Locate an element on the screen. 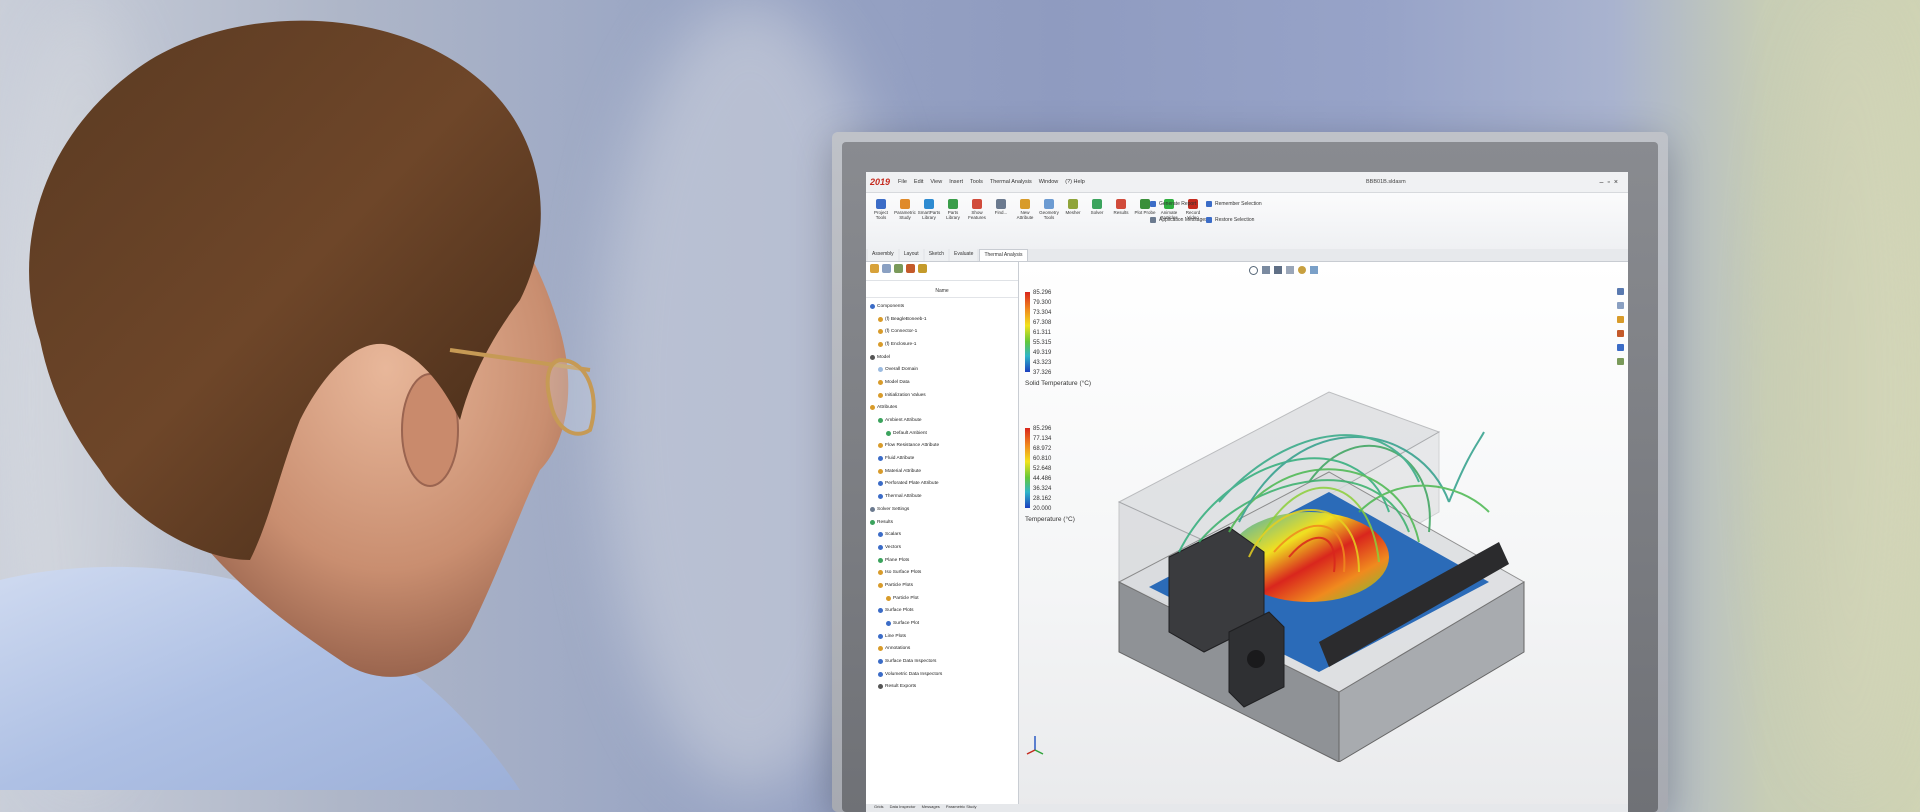 The height and width of the screenshot is (812, 1920). column-header-name: Name is located at coordinates (942, 291).